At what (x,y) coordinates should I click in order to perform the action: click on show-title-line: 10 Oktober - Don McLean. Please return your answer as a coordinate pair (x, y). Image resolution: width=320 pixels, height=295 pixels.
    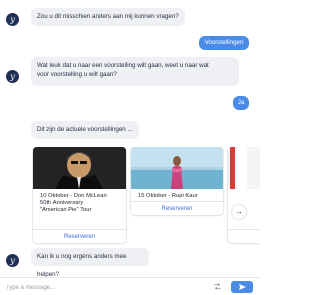
    Looking at the image, I should click on (73, 196).